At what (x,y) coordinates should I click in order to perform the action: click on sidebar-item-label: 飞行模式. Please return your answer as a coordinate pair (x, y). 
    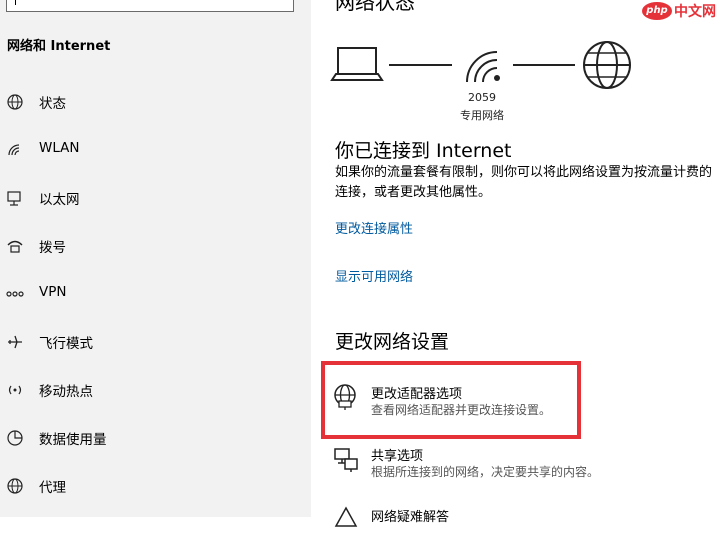
    Looking at the image, I should click on (66, 344).